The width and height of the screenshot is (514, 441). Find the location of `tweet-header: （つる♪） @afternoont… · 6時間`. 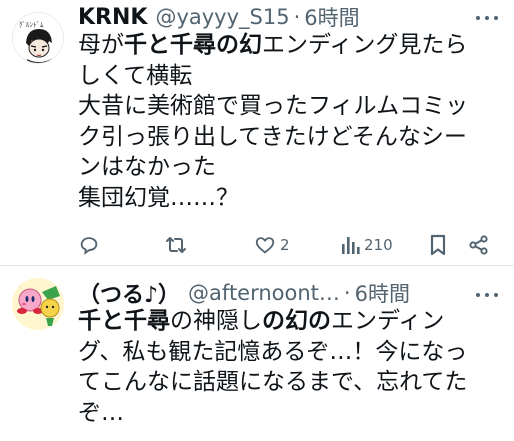

tweet-header: （つる♪） @afternoont… · 6時間 is located at coordinates (273, 293).